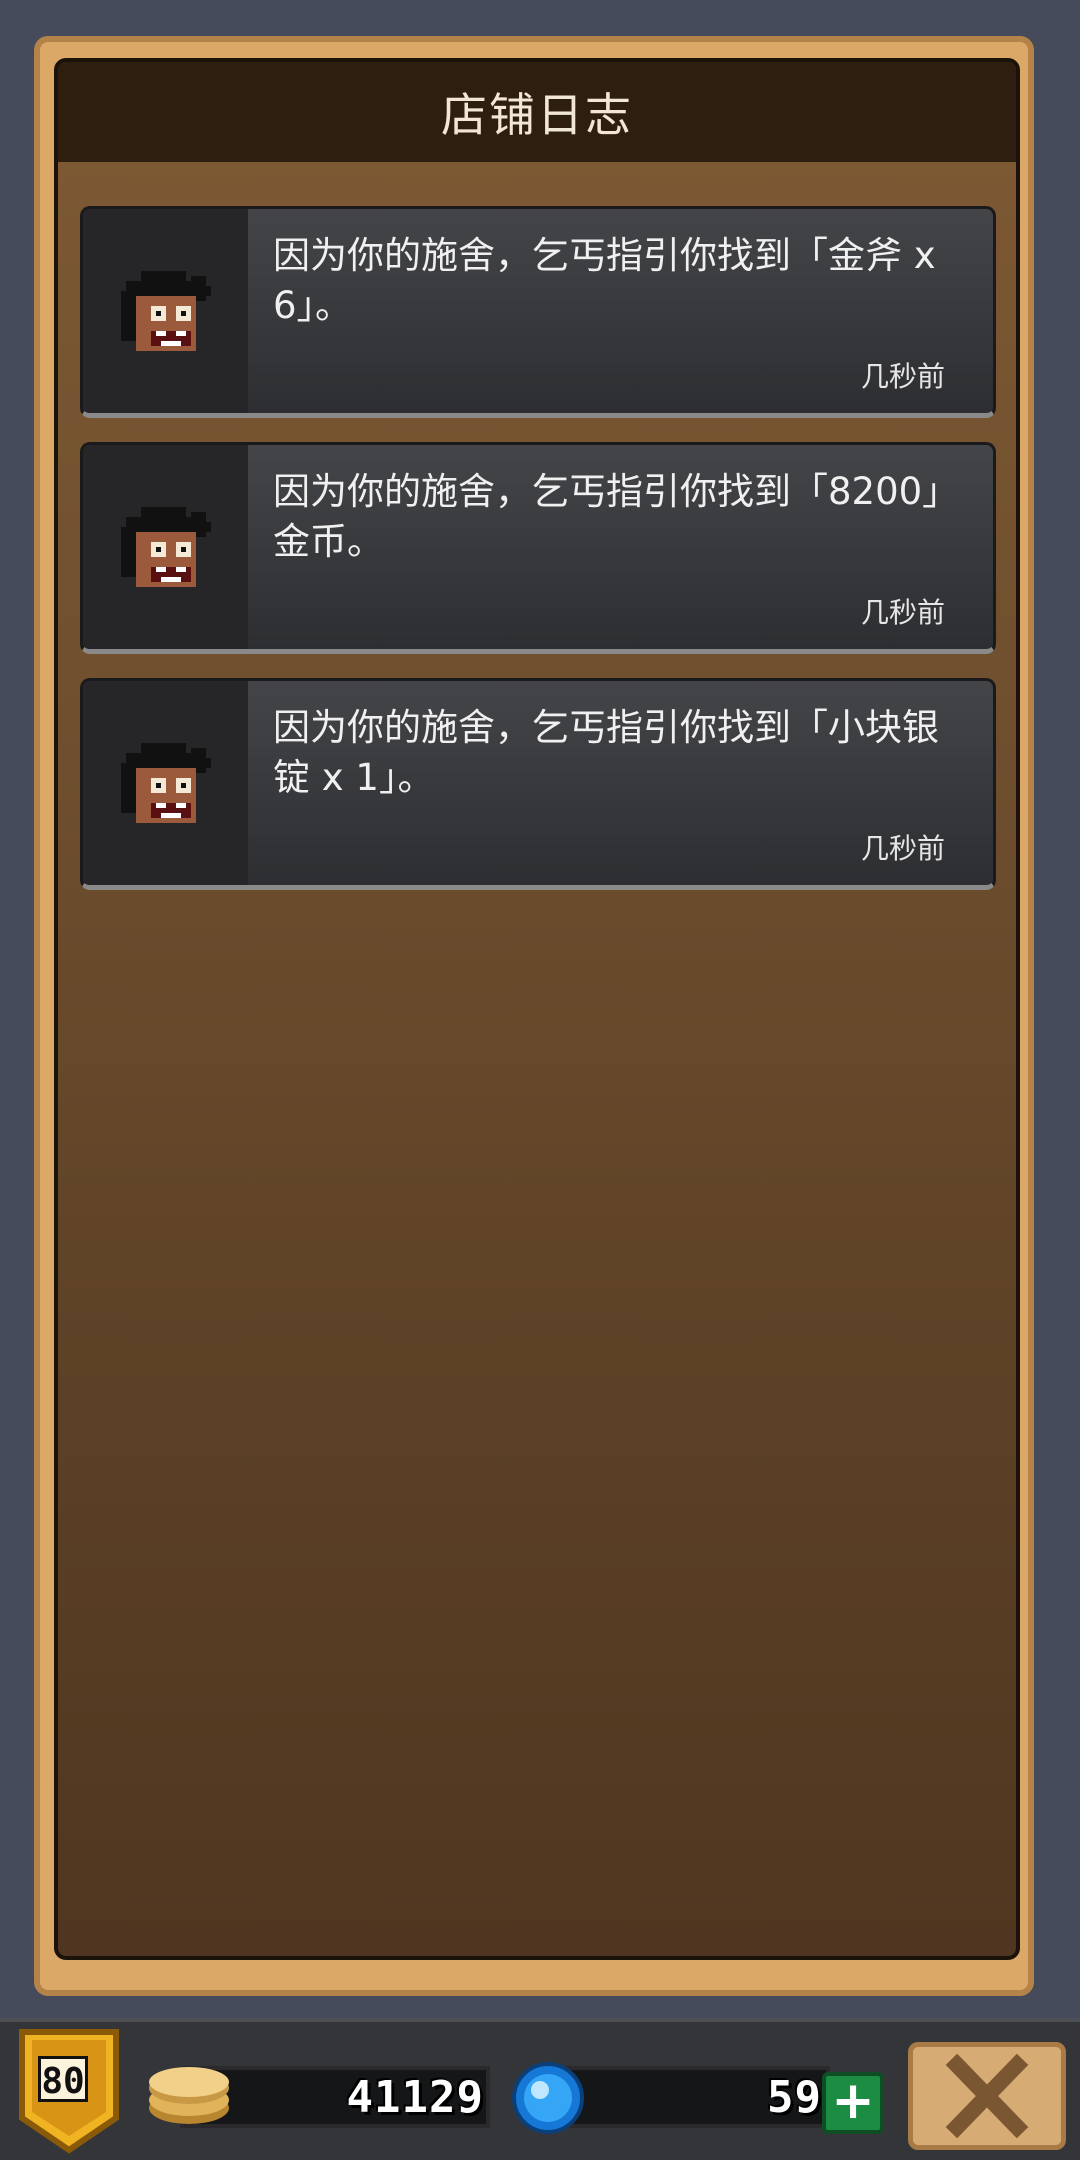 The width and height of the screenshot is (1080, 2160). What do you see at coordinates (853, 2103) in the screenshot?
I see `add-gems-button: +` at bounding box center [853, 2103].